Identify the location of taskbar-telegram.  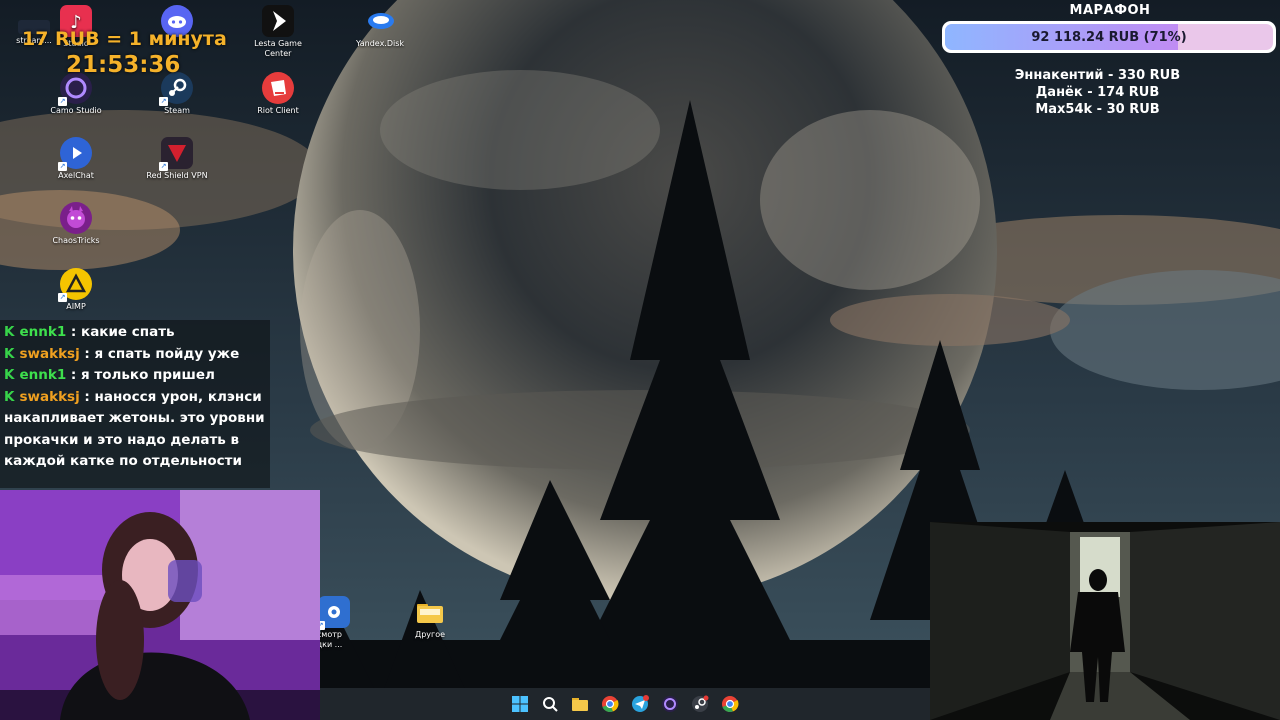
(640, 704).